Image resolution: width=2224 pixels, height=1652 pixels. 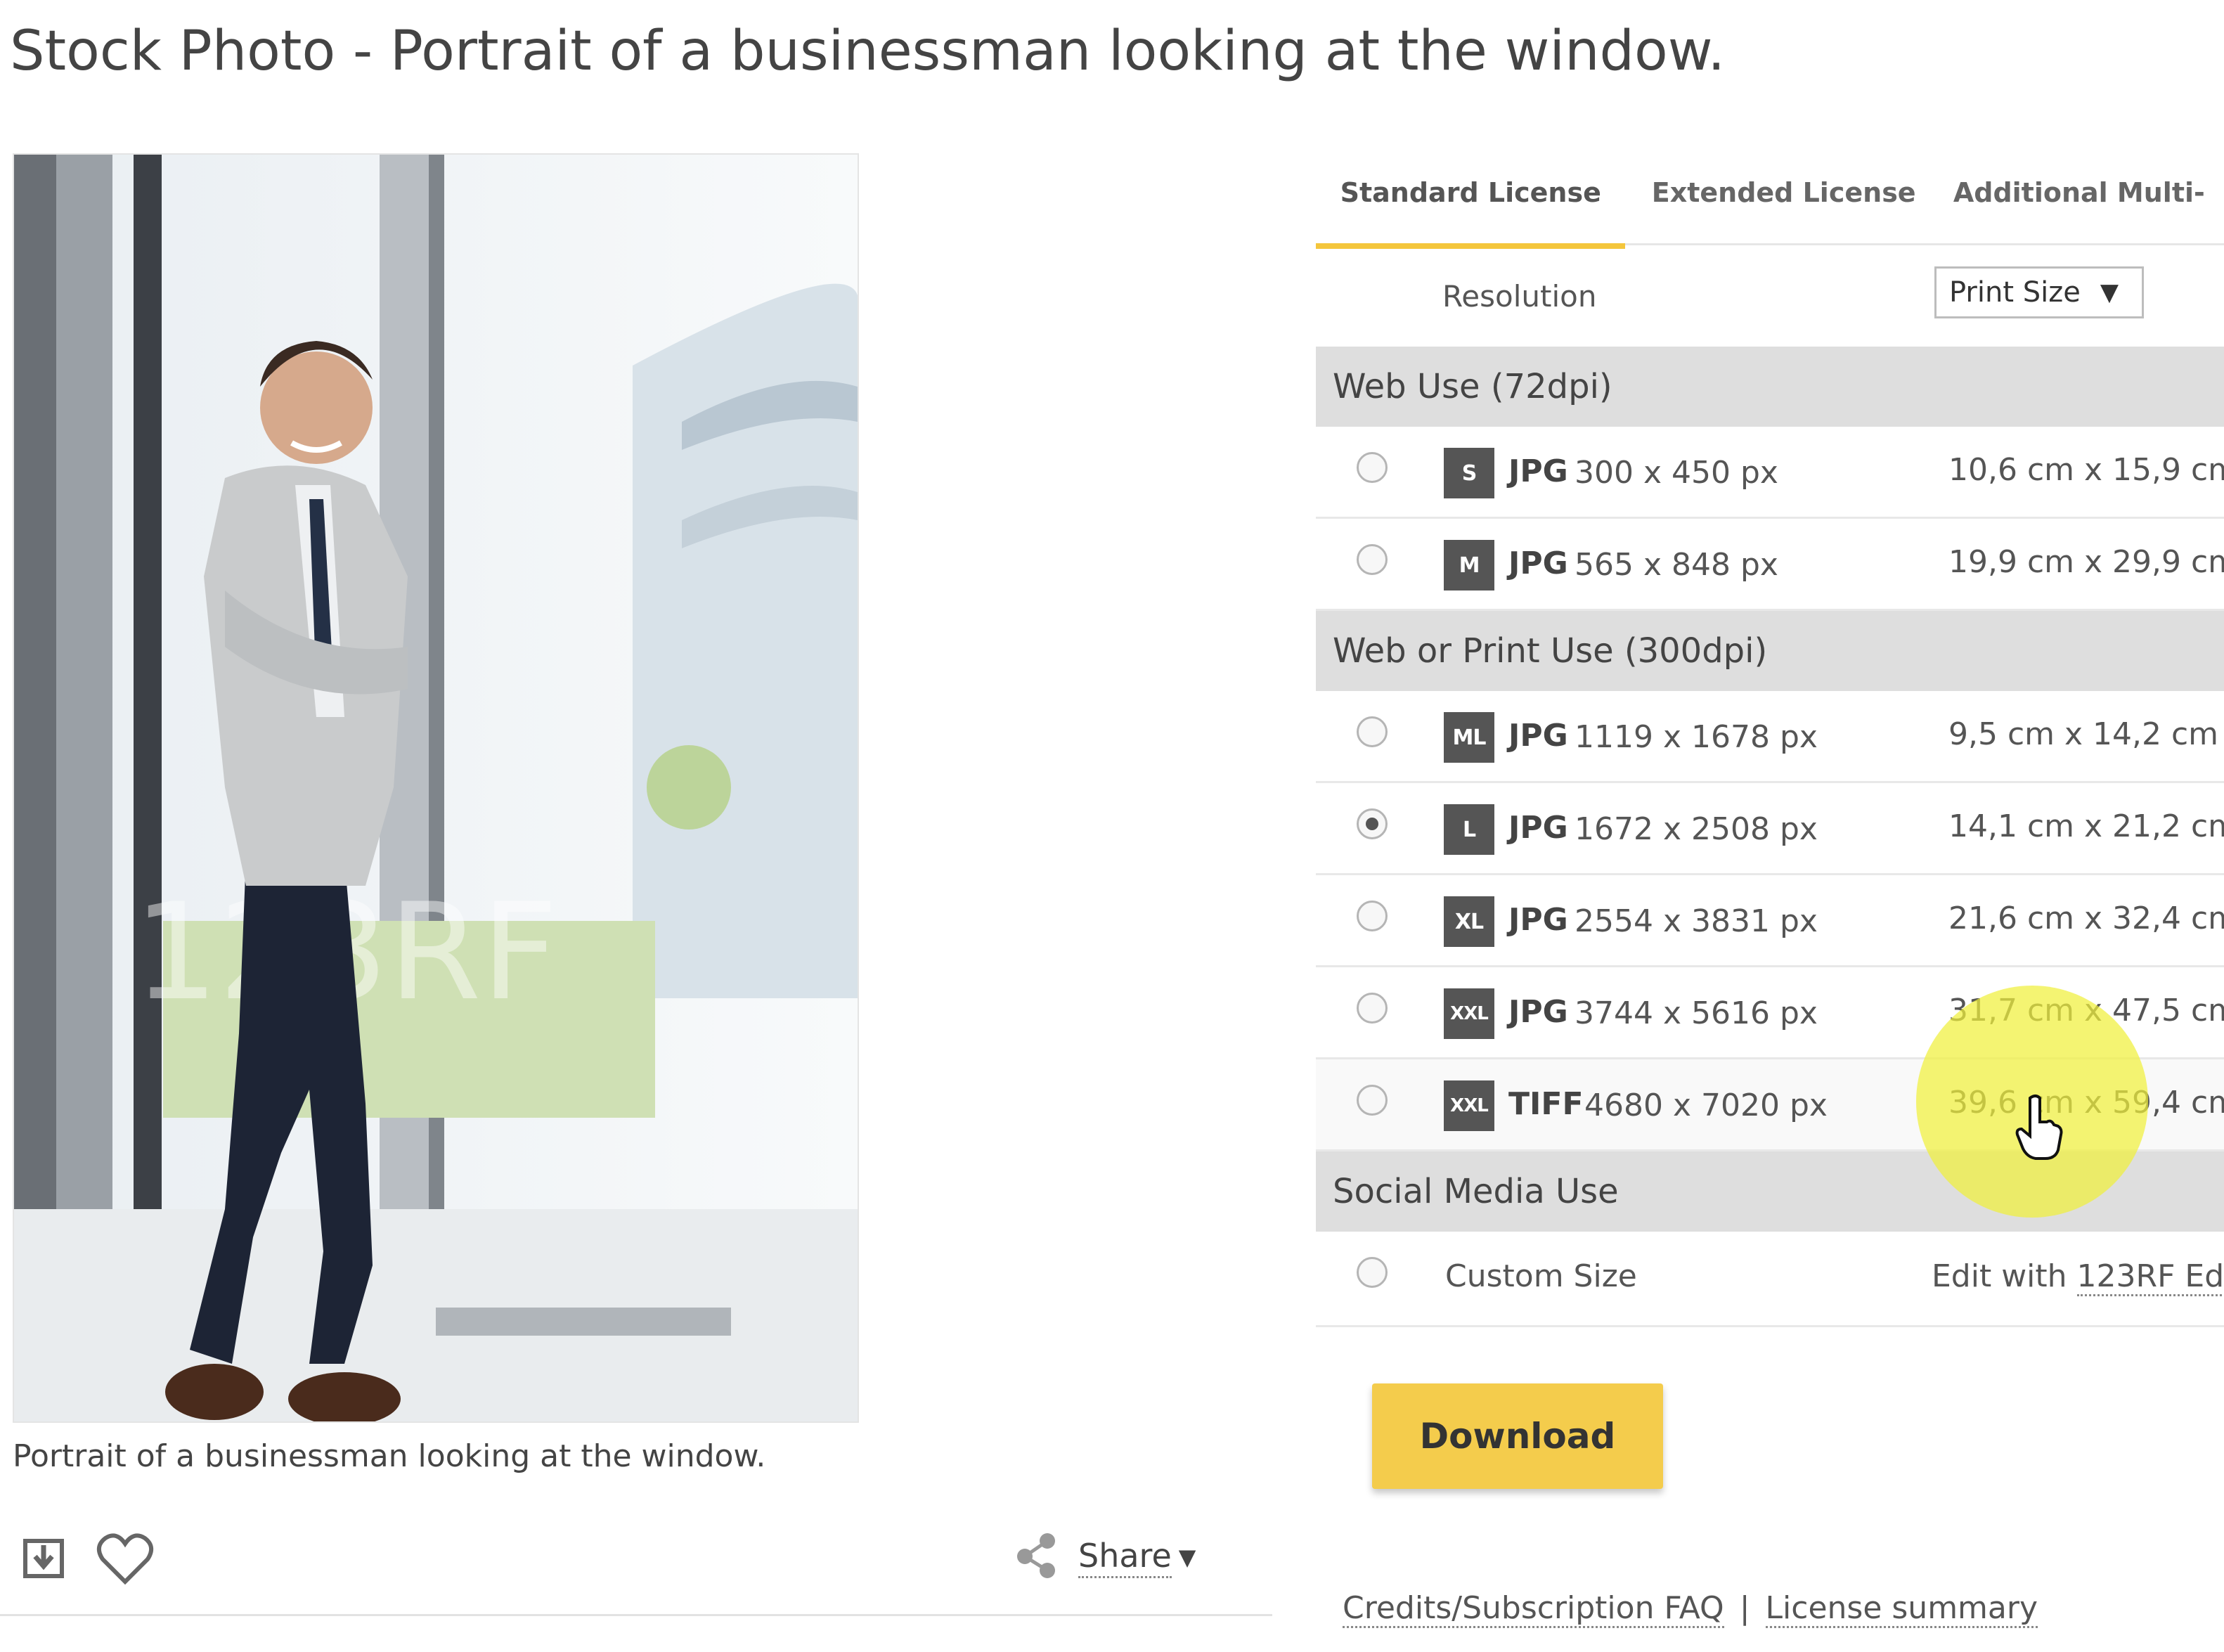 What do you see at coordinates (2086, 470) in the screenshot?
I see `print-size: 10,6 cm x 15,9 cm` at bounding box center [2086, 470].